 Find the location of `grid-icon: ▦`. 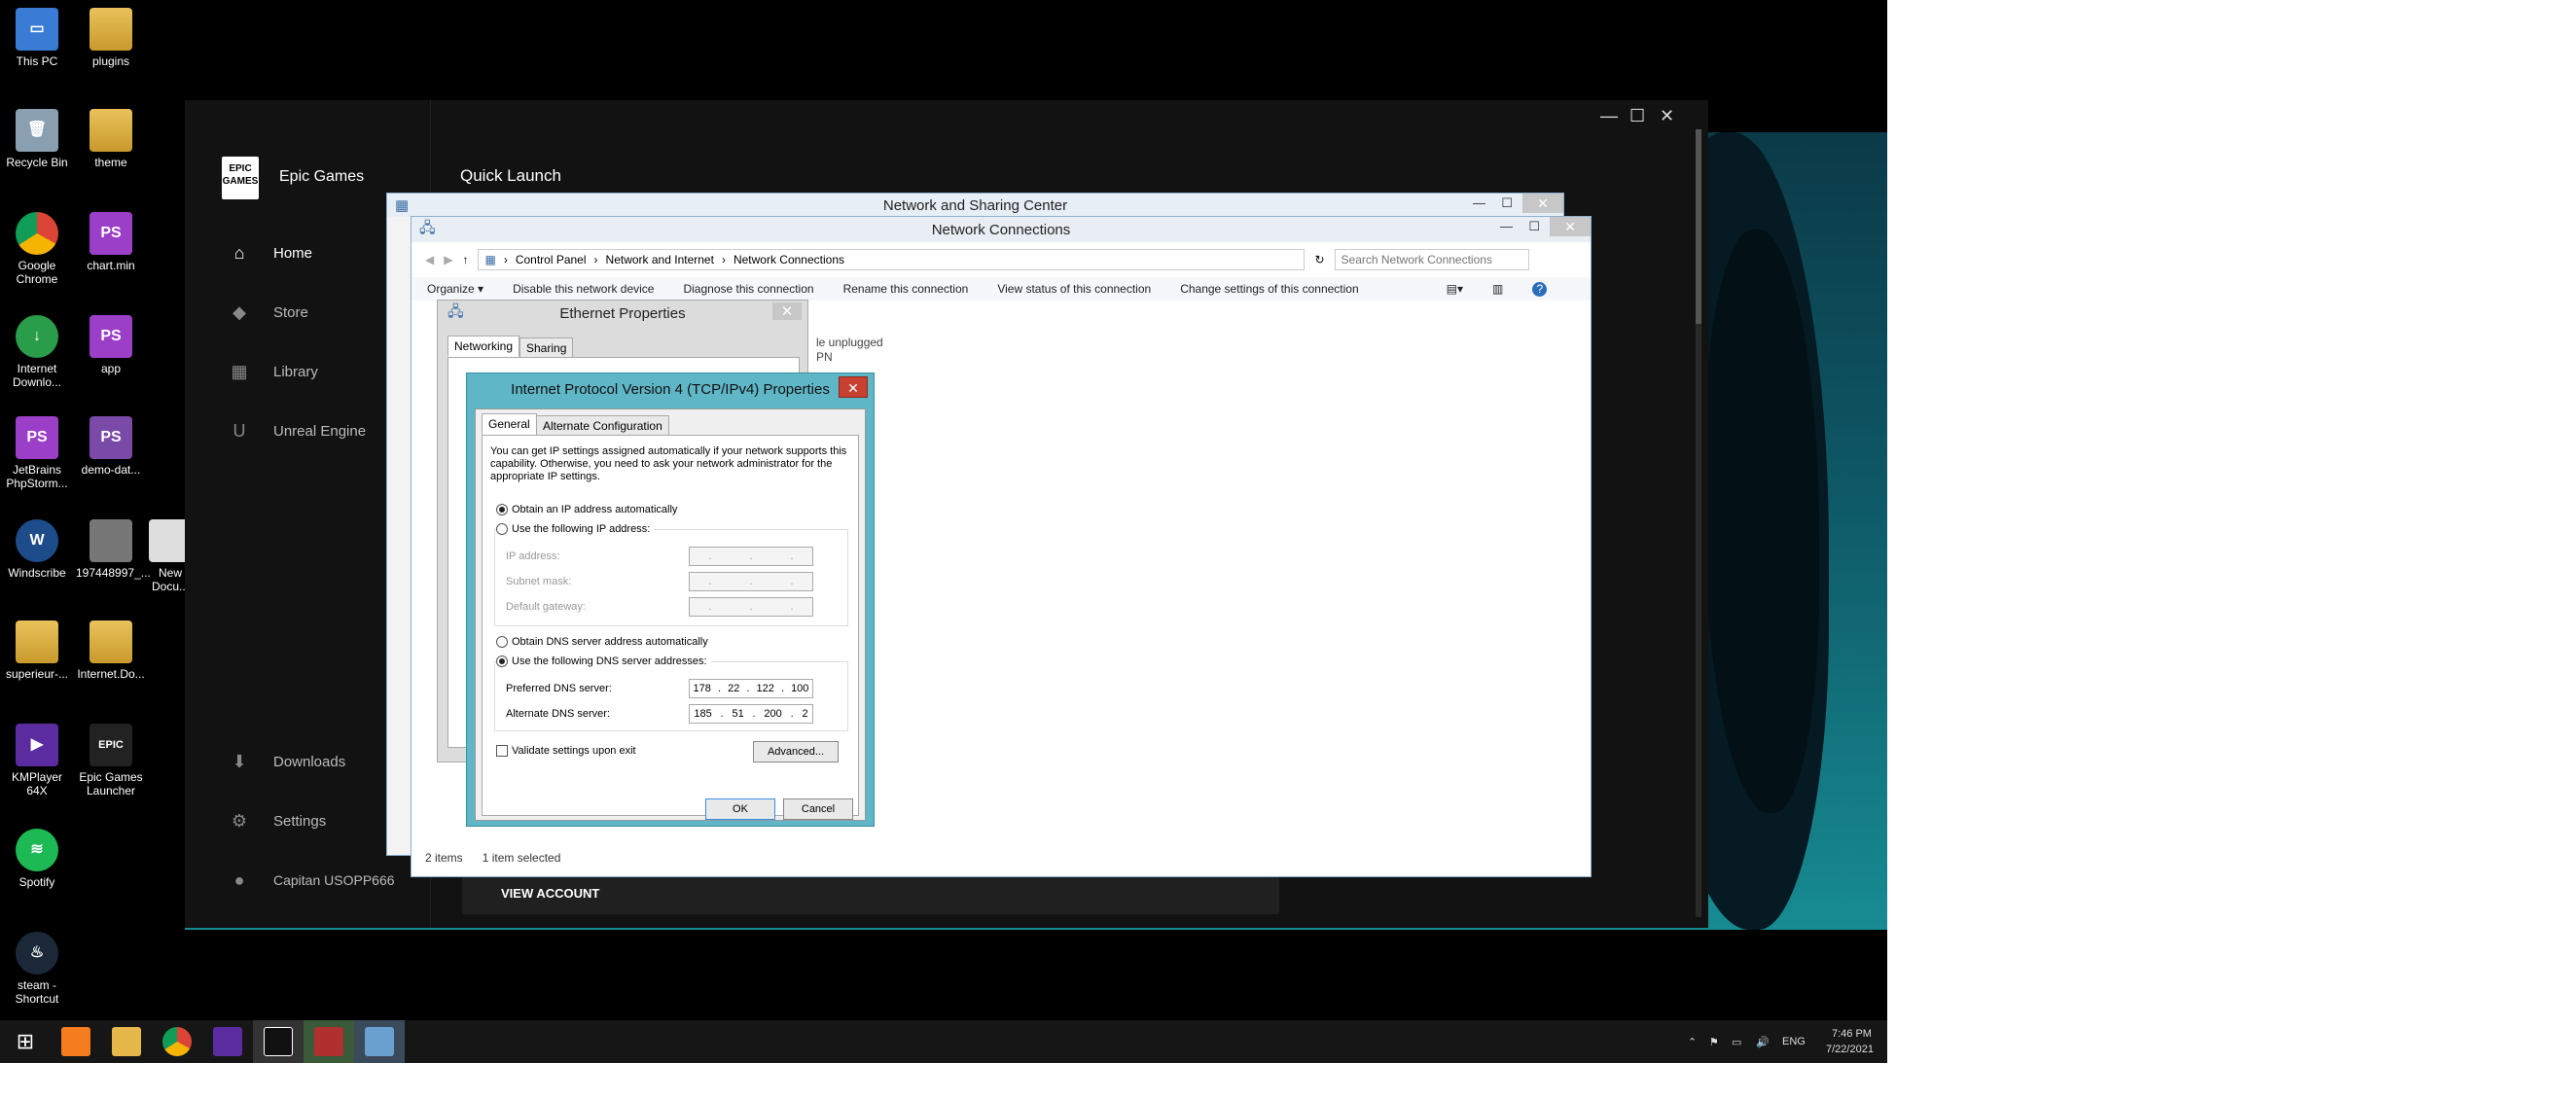

grid-icon: ▦ is located at coordinates (239, 371).